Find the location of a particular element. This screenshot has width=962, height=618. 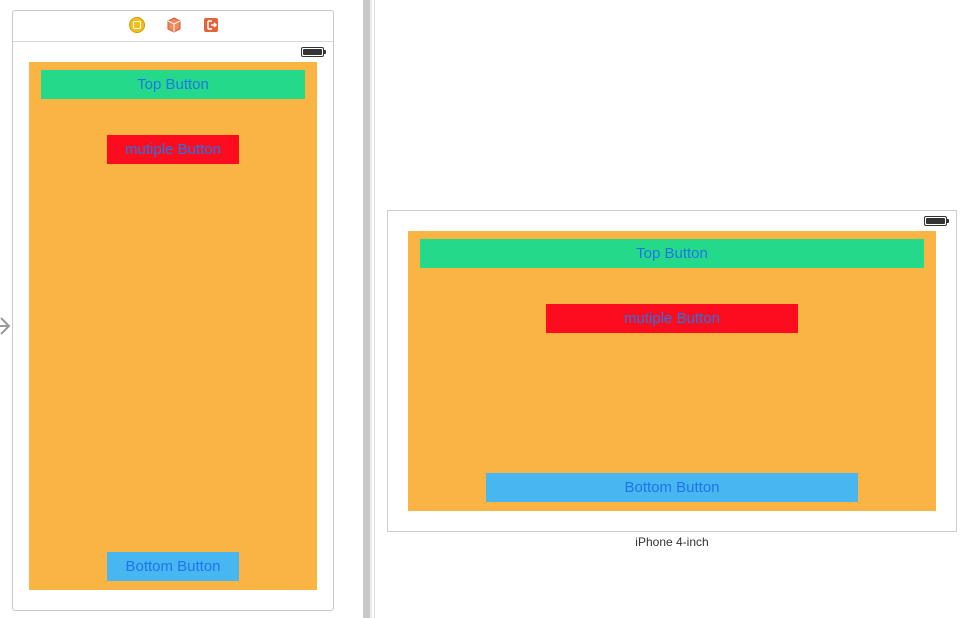

device-label: iPhone 4-inch is located at coordinates (672, 542).